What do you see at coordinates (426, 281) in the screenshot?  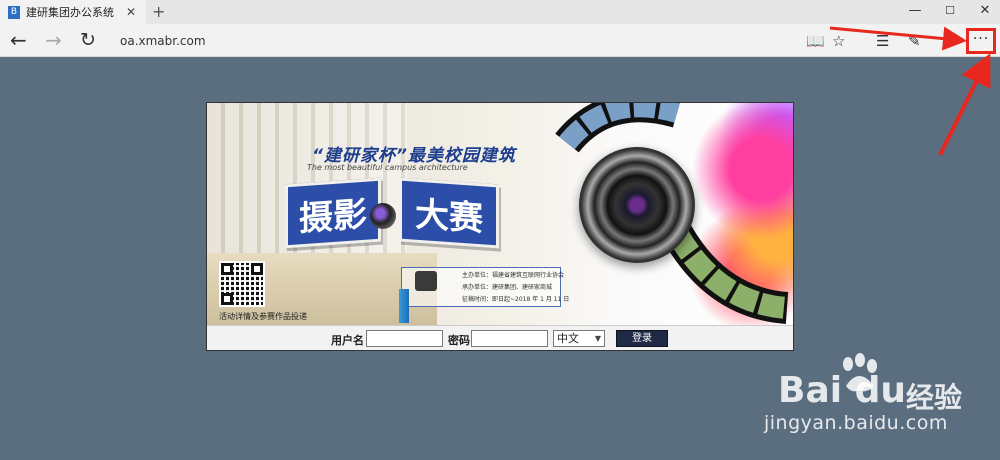 I see `camera-icon` at bounding box center [426, 281].